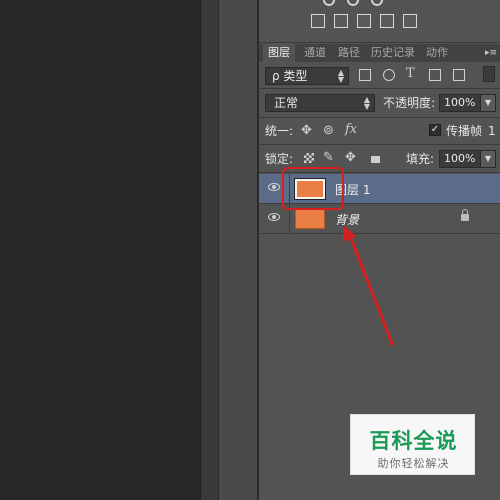  I want to click on adjustments-panel, so click(379, 21).